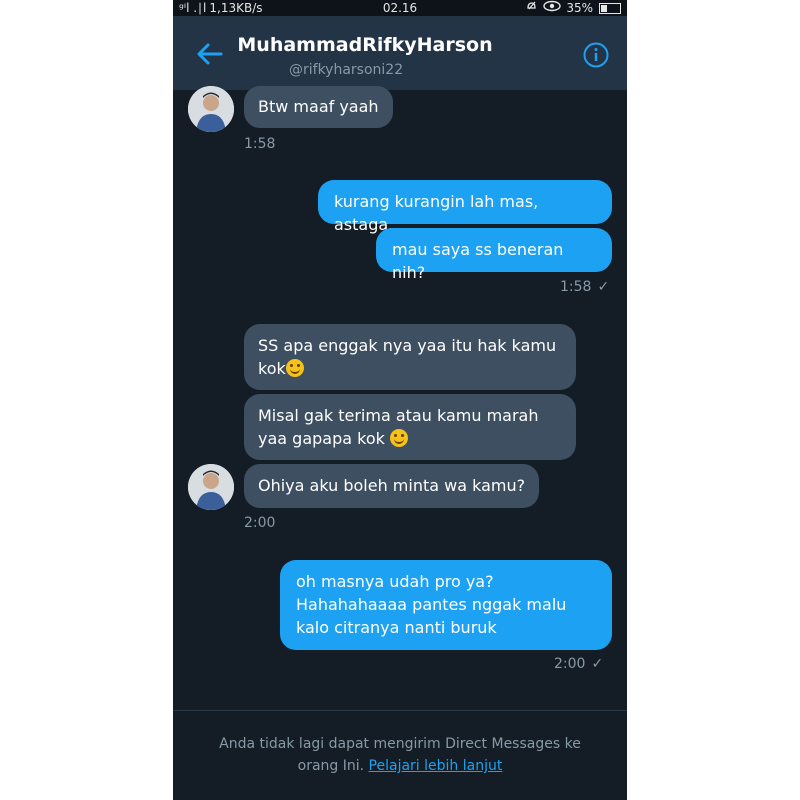 The width and height of the screenshot is (800, 800). I want to click on battery-percent: 35%, so click(579, 8).